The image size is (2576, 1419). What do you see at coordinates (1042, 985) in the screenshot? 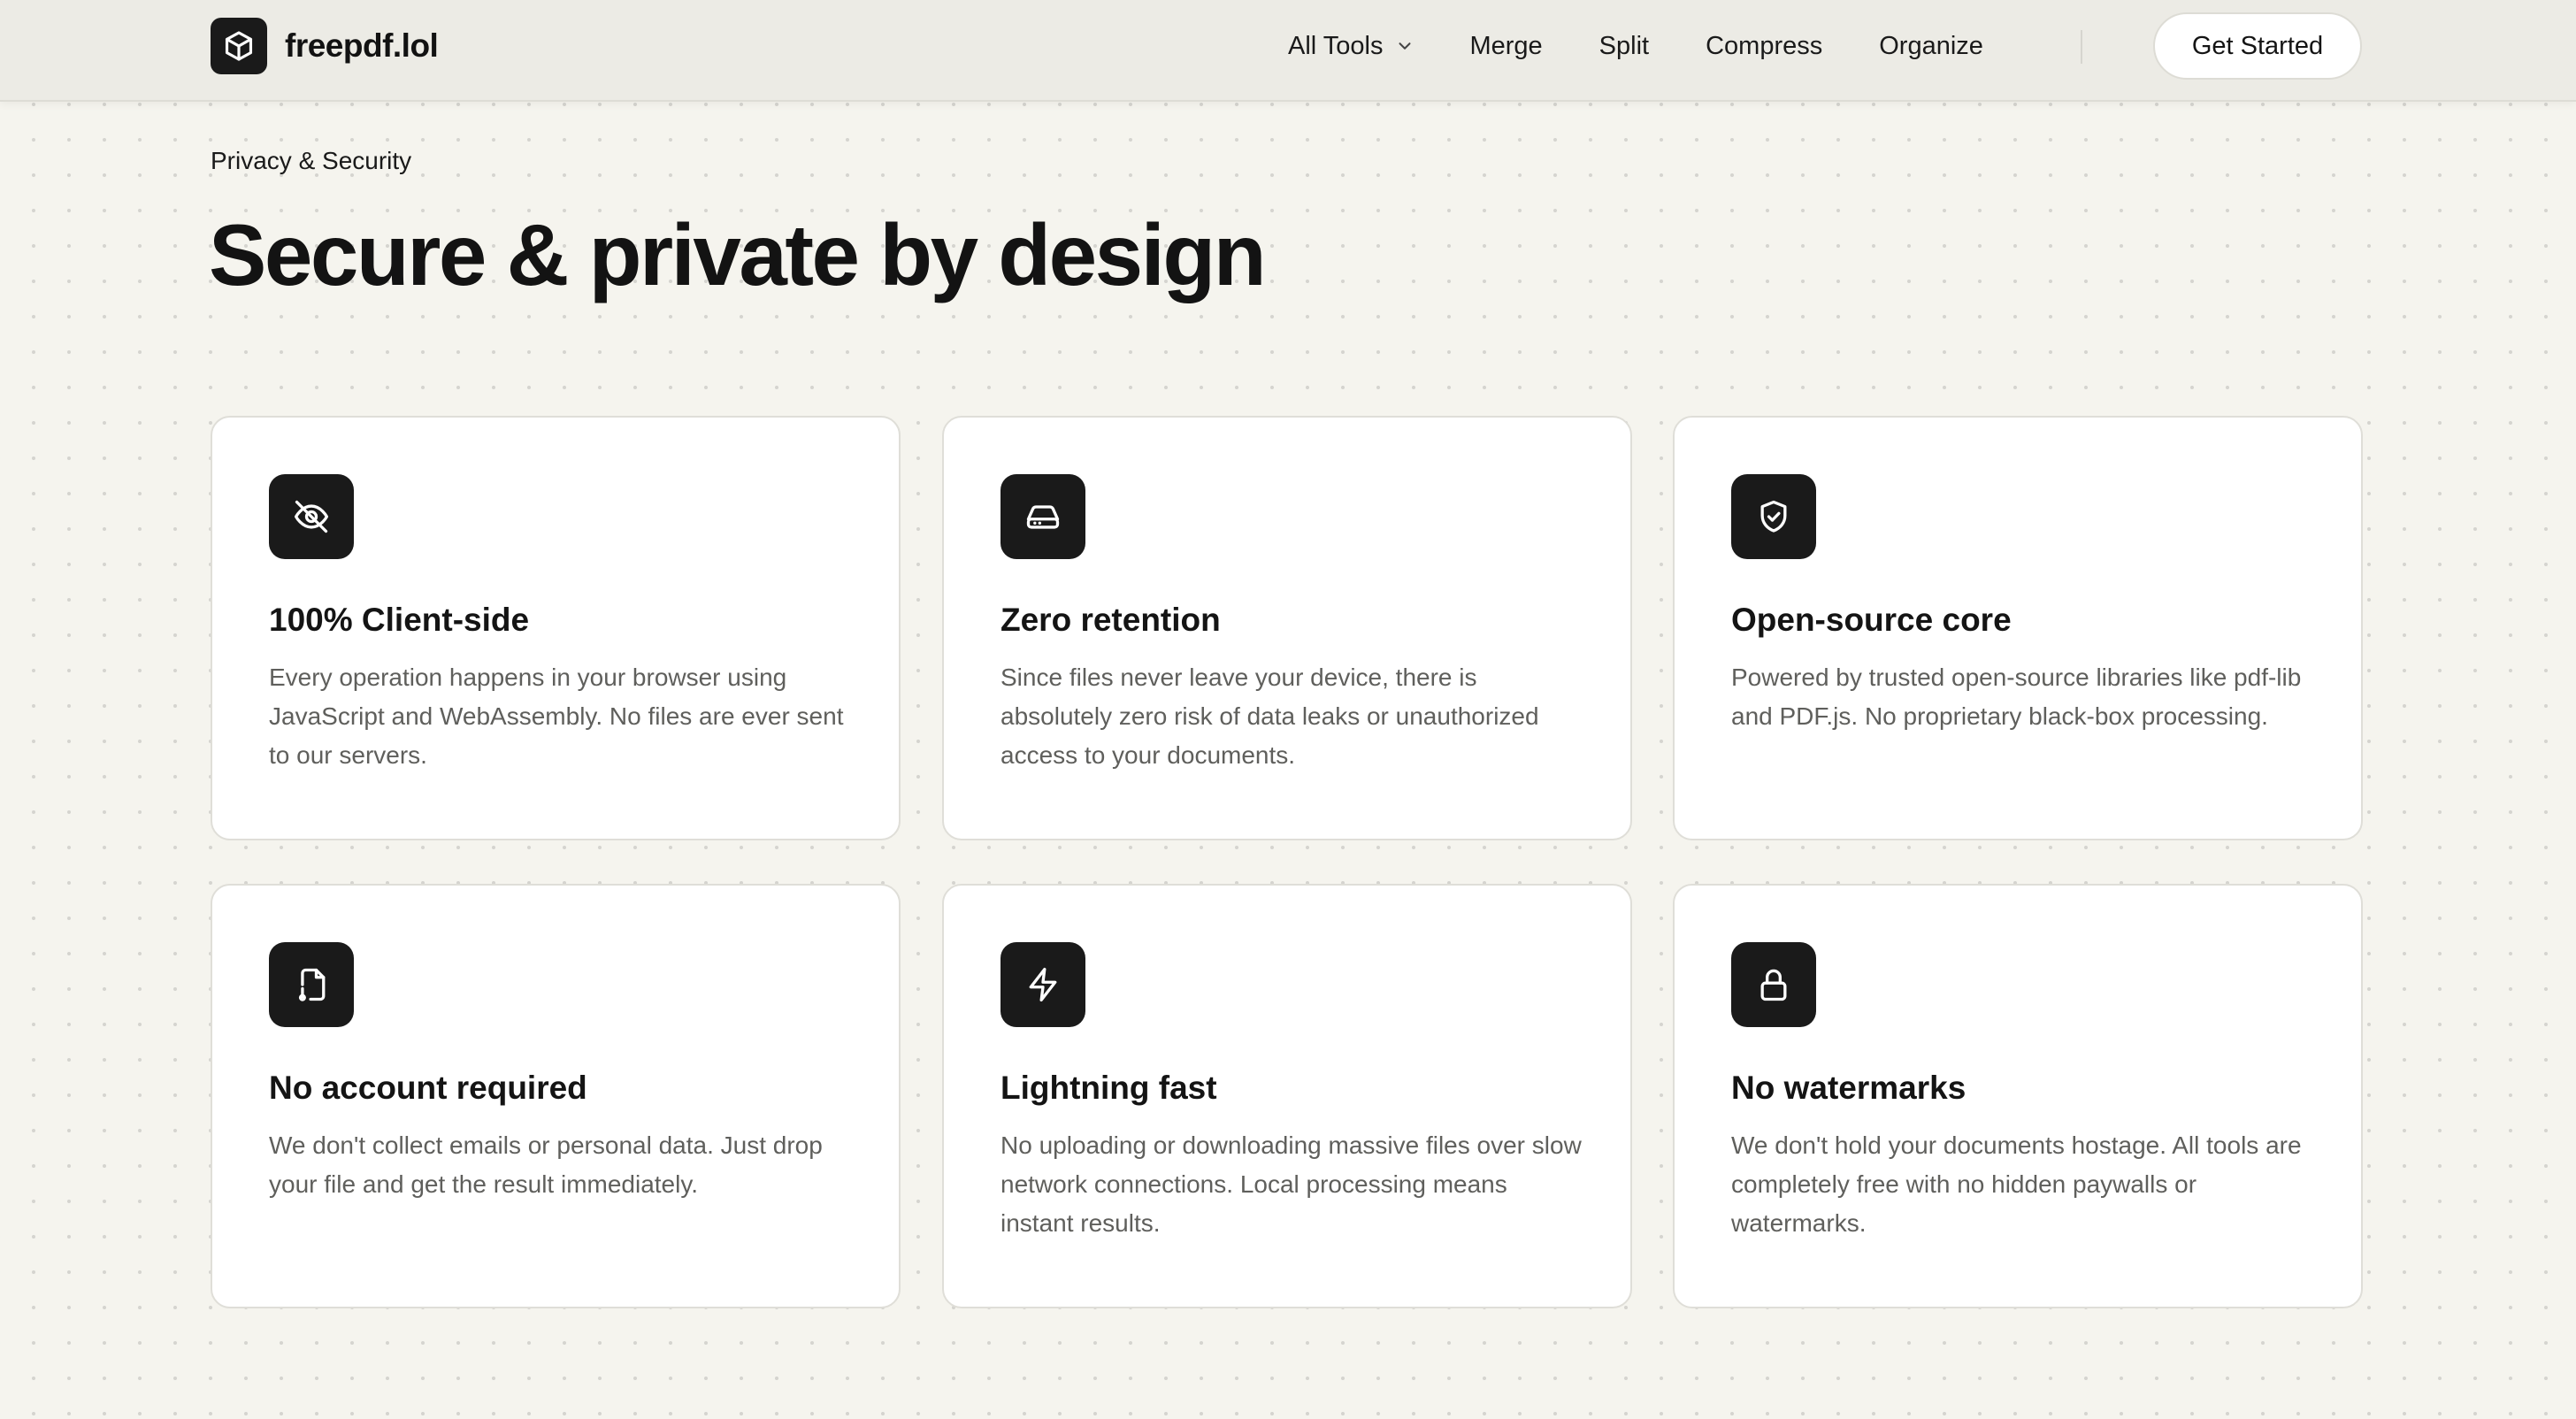
I see `lightning-icon` at bounding box center [1042, 985].